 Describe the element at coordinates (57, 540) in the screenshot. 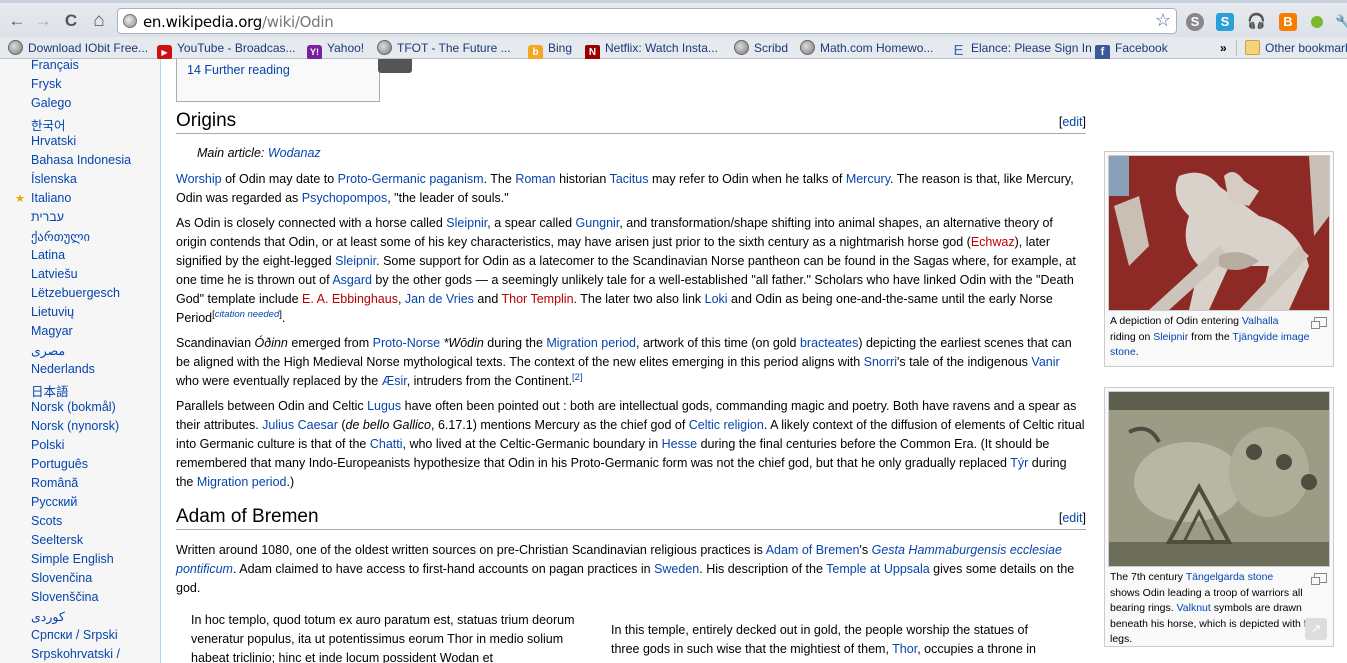

I see `language-link: Seeltersk` at that location.